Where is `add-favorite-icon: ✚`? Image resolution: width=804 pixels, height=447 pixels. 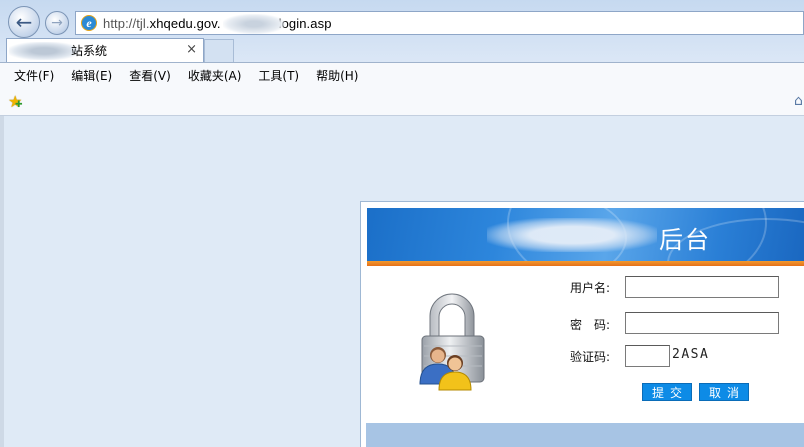 add-favorite-icon: ✚ is located at coordinates (19, 105).